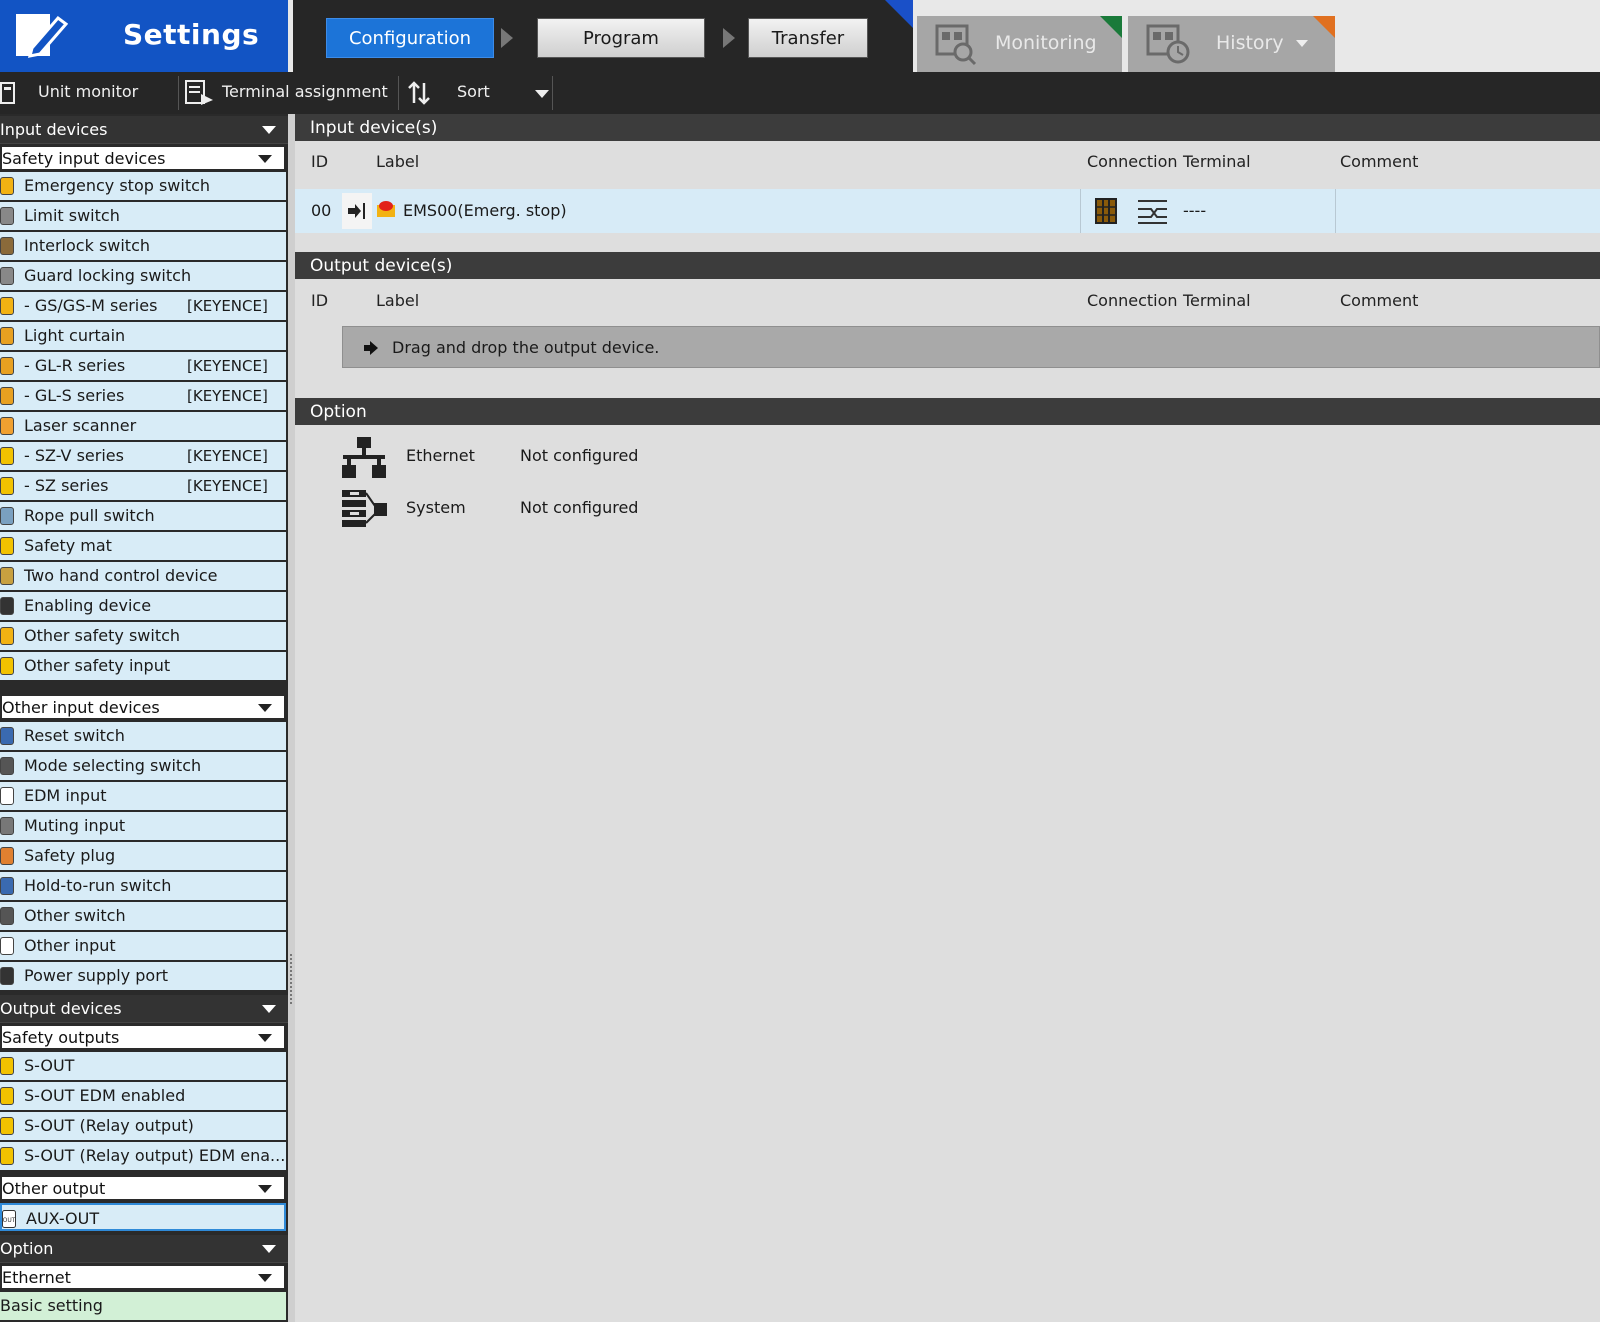  I want to click on list-item-label: EDM input, so click(65, 795).